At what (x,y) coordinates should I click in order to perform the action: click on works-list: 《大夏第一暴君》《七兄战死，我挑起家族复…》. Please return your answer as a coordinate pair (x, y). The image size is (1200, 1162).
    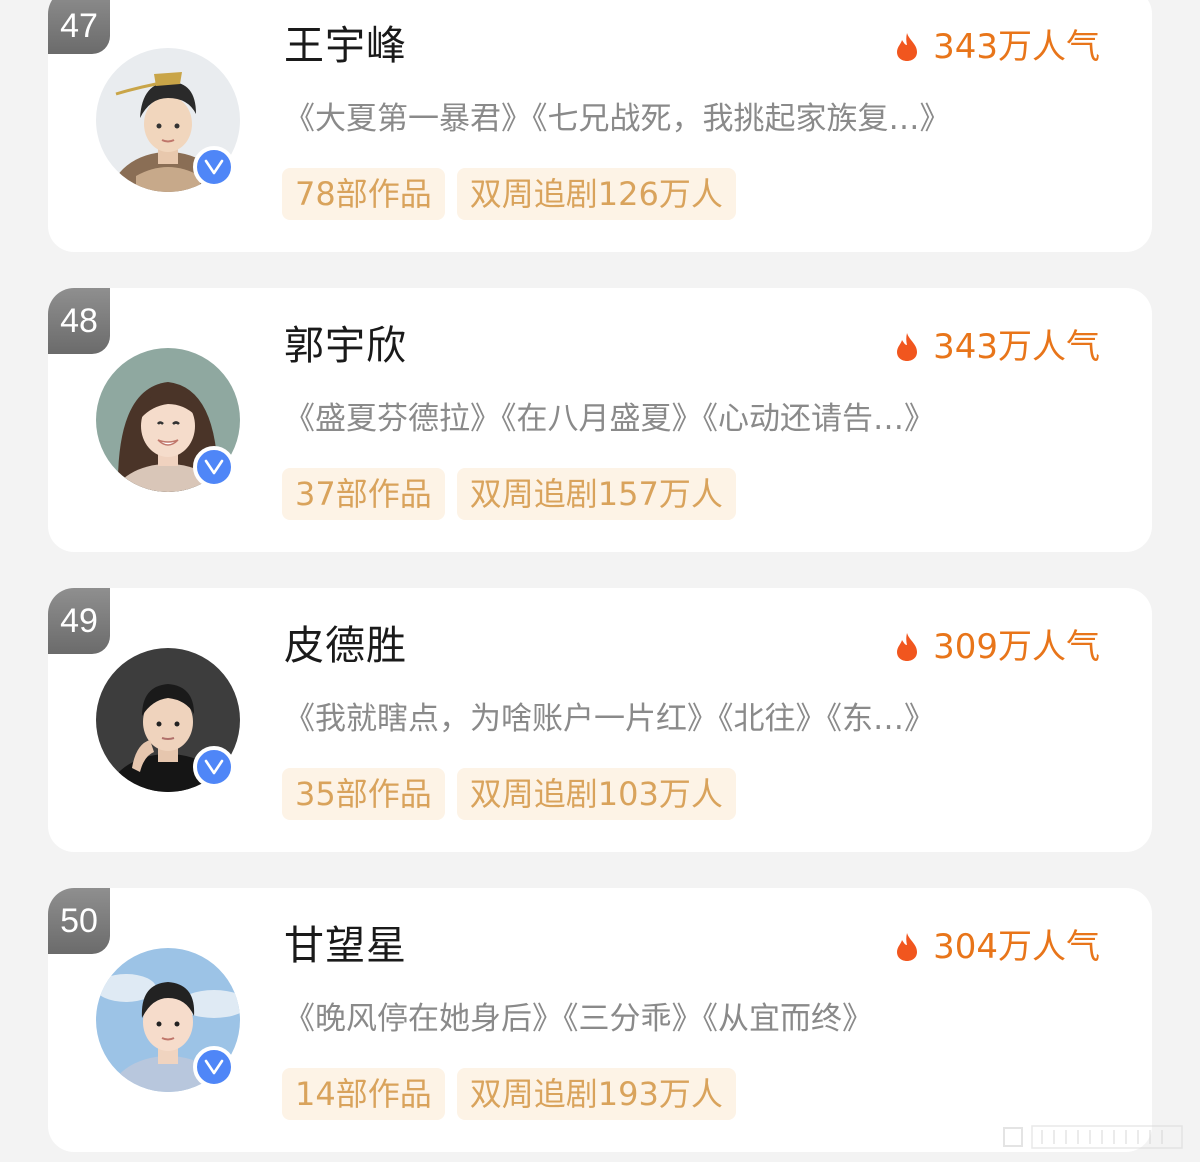
    Looking at the image, I should click on (617, 119).